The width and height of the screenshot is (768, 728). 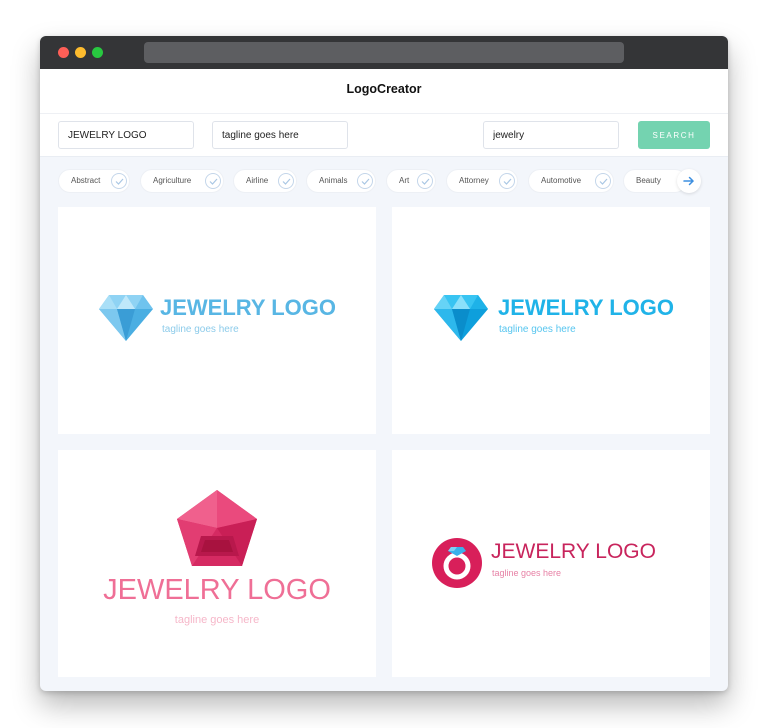 I want to click on category-chip-animals: Animals, so click(x=341, y=181).